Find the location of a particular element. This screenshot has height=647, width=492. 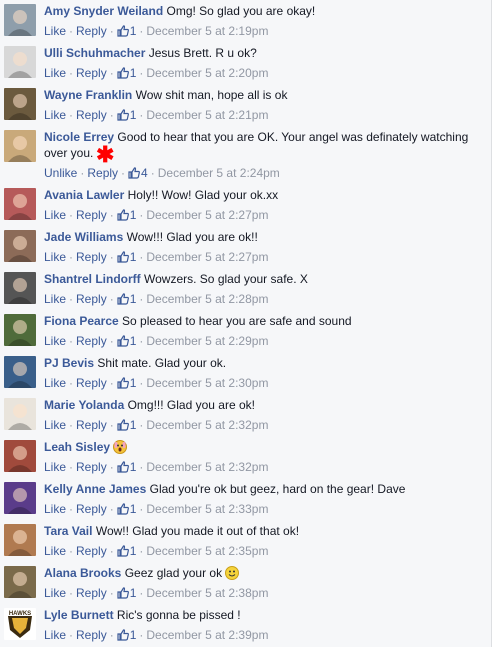

commenter-name: Shantrel Lindorff is located at coordinates (92, 279).